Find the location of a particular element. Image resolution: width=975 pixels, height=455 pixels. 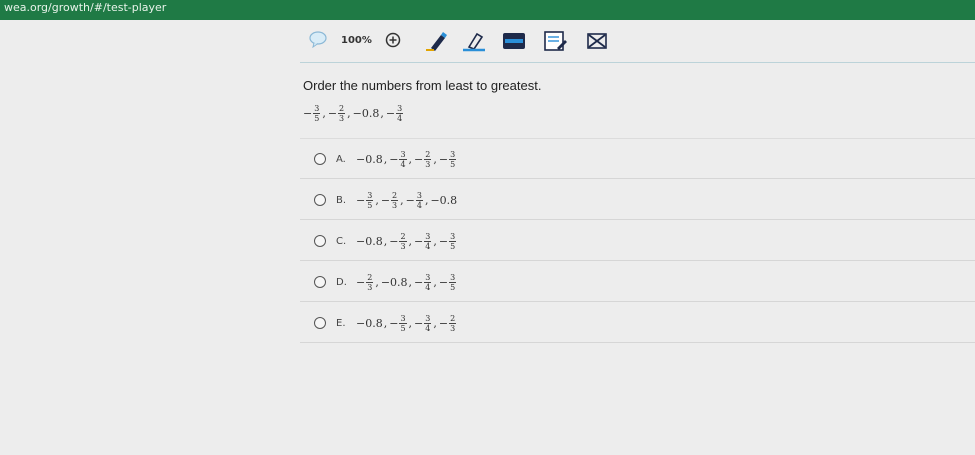

answer-choice-b: B. −3 5, −2 3, −3 4, −0.8 is located at coordinates (385, 200).